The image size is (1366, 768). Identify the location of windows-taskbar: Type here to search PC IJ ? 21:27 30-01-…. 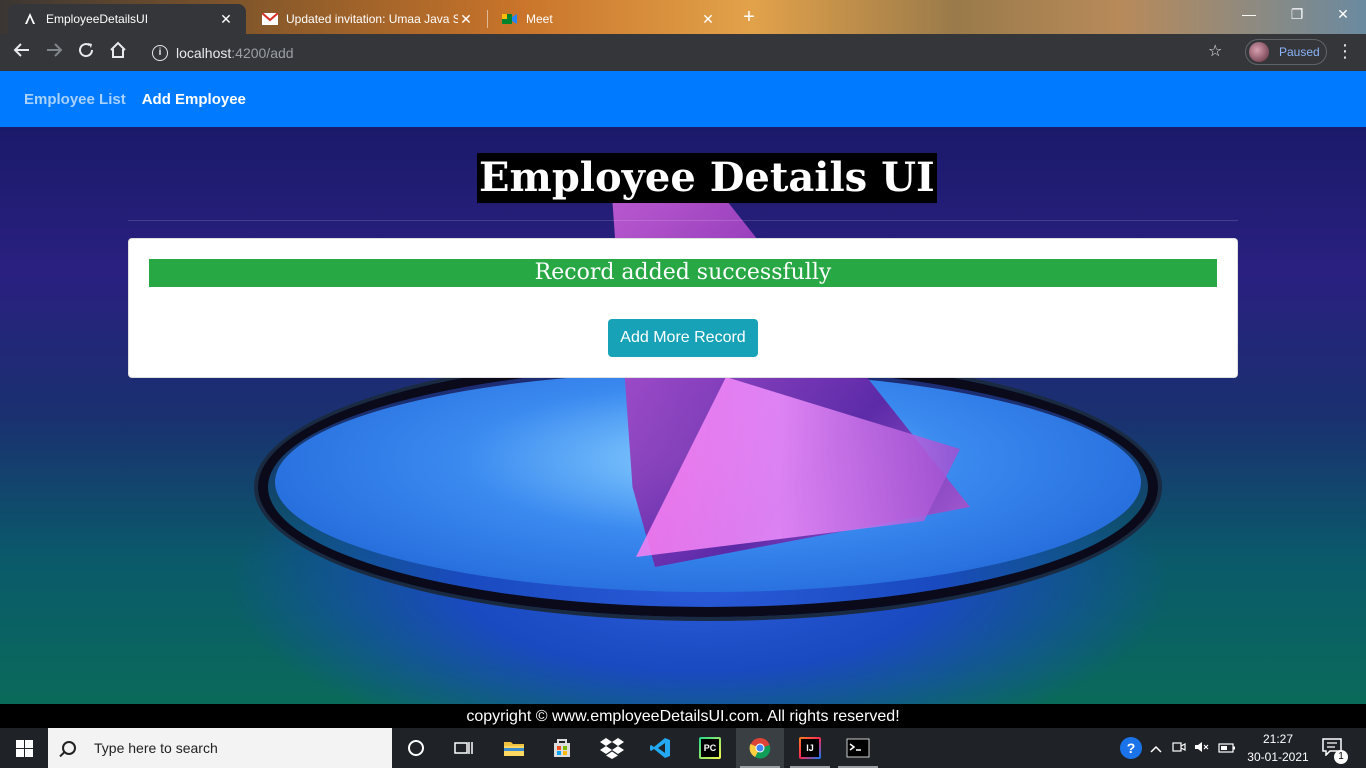
(683, 748).